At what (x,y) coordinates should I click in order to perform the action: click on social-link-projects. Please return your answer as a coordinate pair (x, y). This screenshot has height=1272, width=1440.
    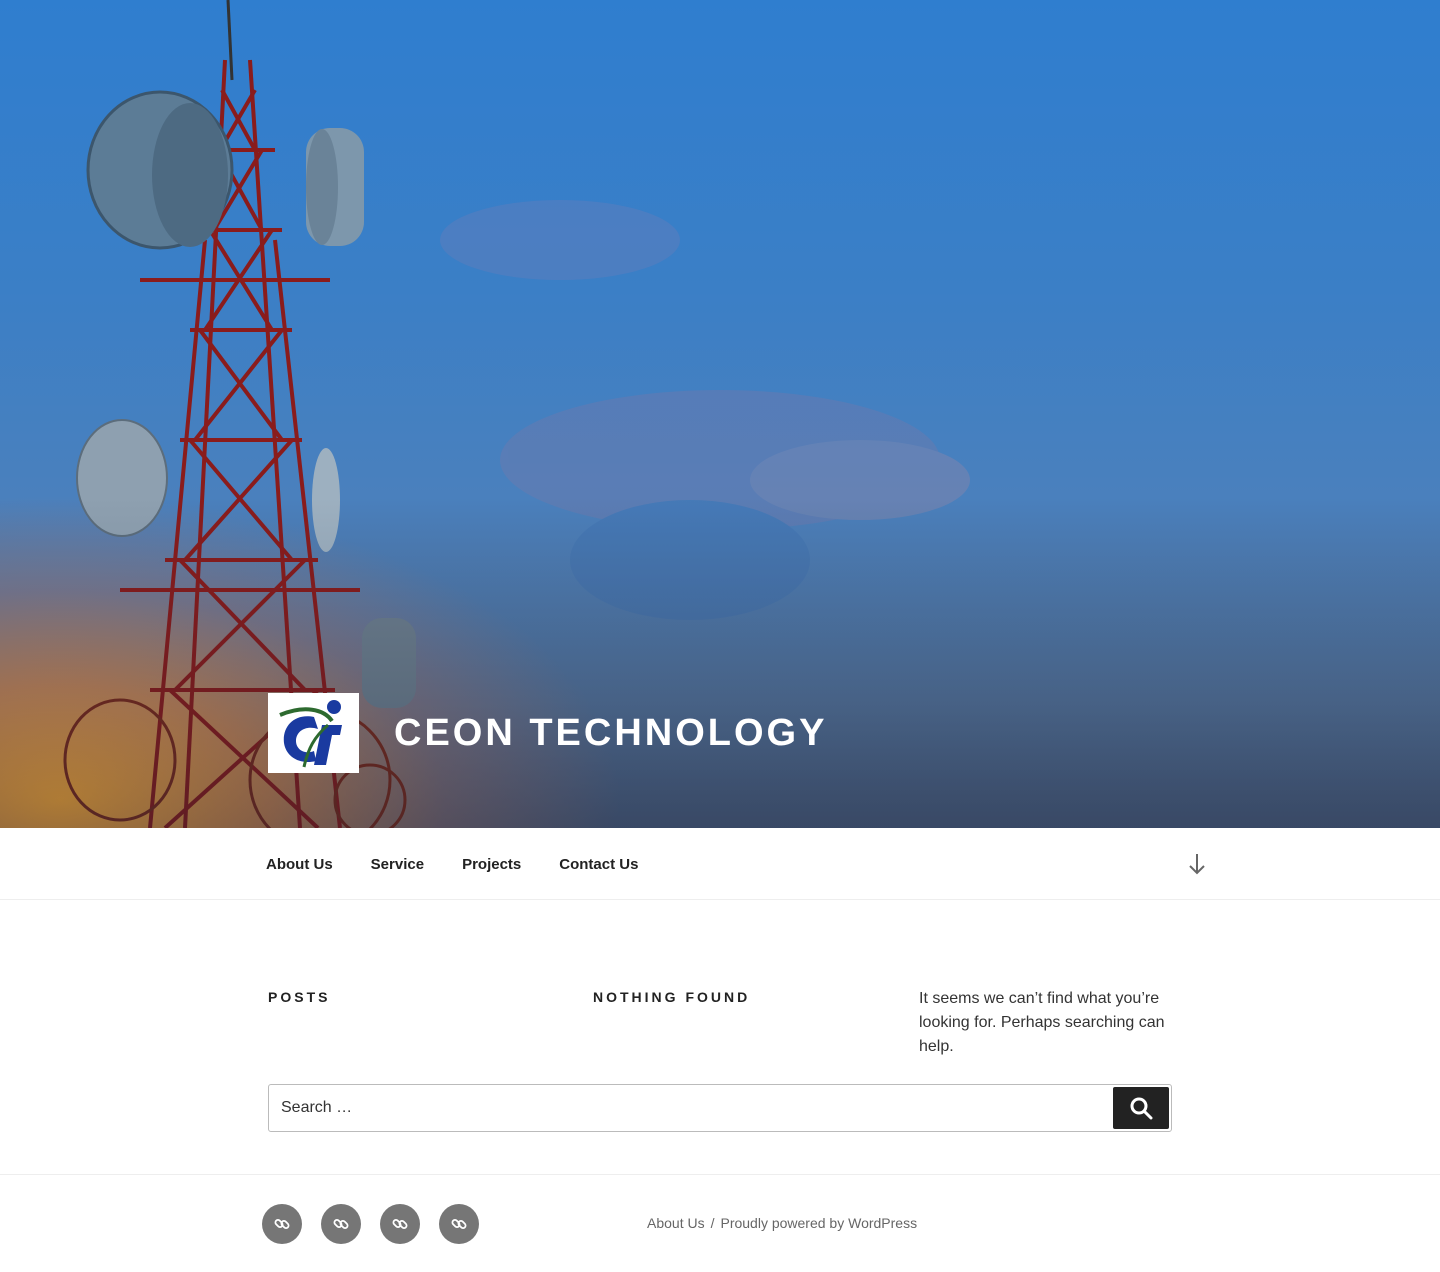
    Looking at the image, I should click on (400, 1224).